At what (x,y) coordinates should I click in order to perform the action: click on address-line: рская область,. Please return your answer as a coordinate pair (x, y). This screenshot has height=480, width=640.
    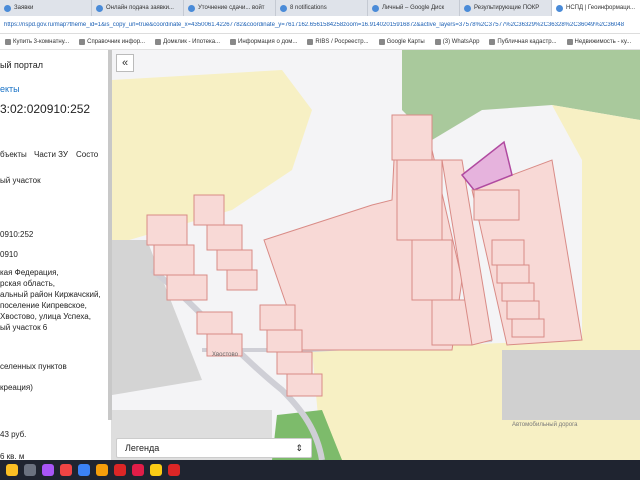
    Looking at the image, I should click on (27, 283).